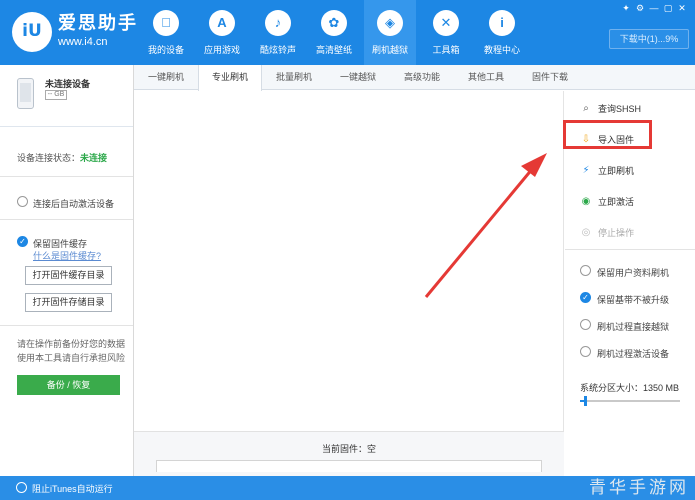 Image resolution: width=695 pixels, height=500 pixels. Describe the element at coordinates (616, 202) in the screenshot. I see `action-label: 立即激活` at that location.